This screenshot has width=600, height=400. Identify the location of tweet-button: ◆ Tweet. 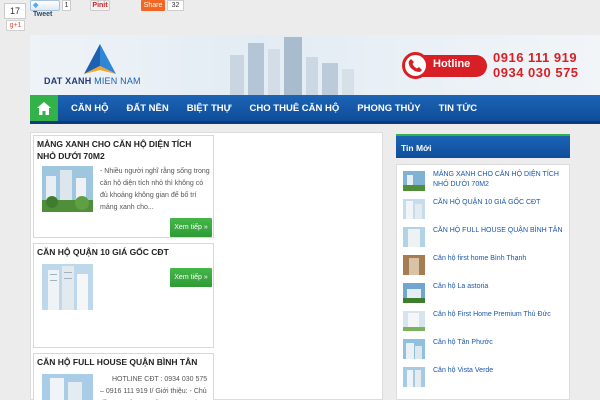
(45, 9).